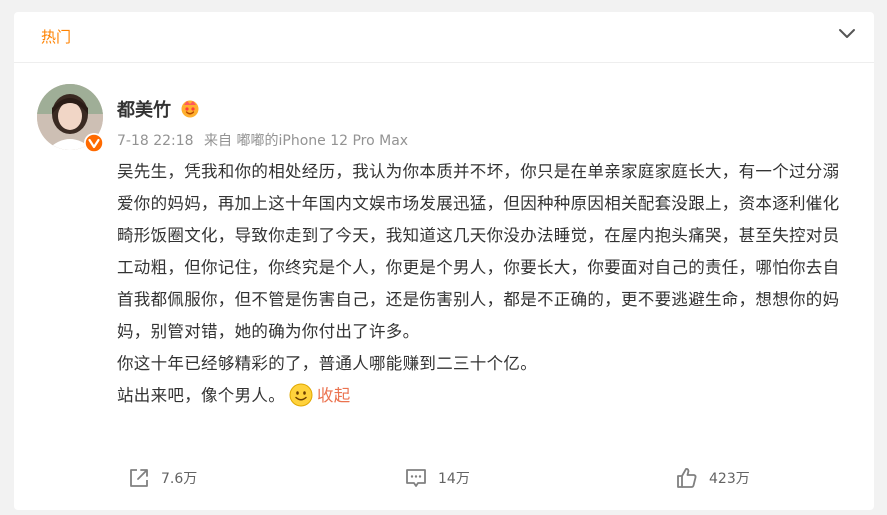 The image size is (887, 515). What do you see at coordinates (218, 141) in the screenshot?
I see `source-prefix: 来自` at bounding box center [218, 141].